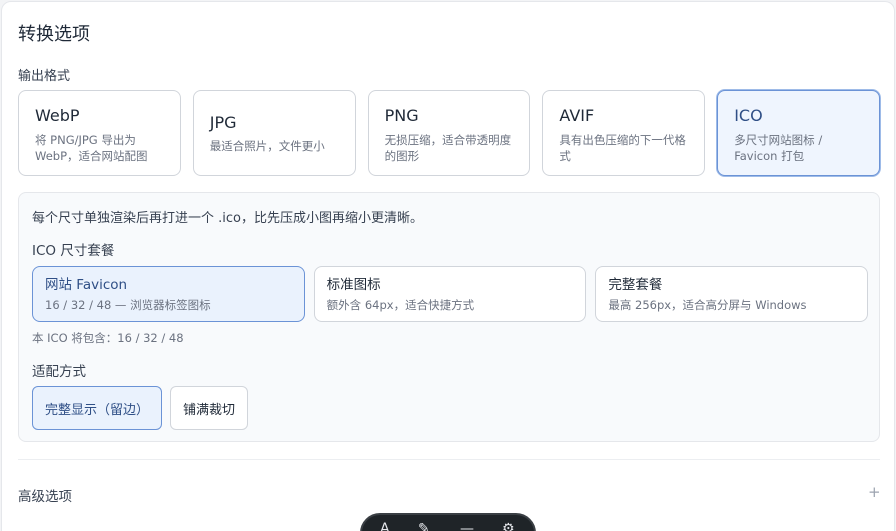  What do you see at coordinates (57, 115) in the screenshot?
I see `format-name: WebP` at bounding box center [57, 115].